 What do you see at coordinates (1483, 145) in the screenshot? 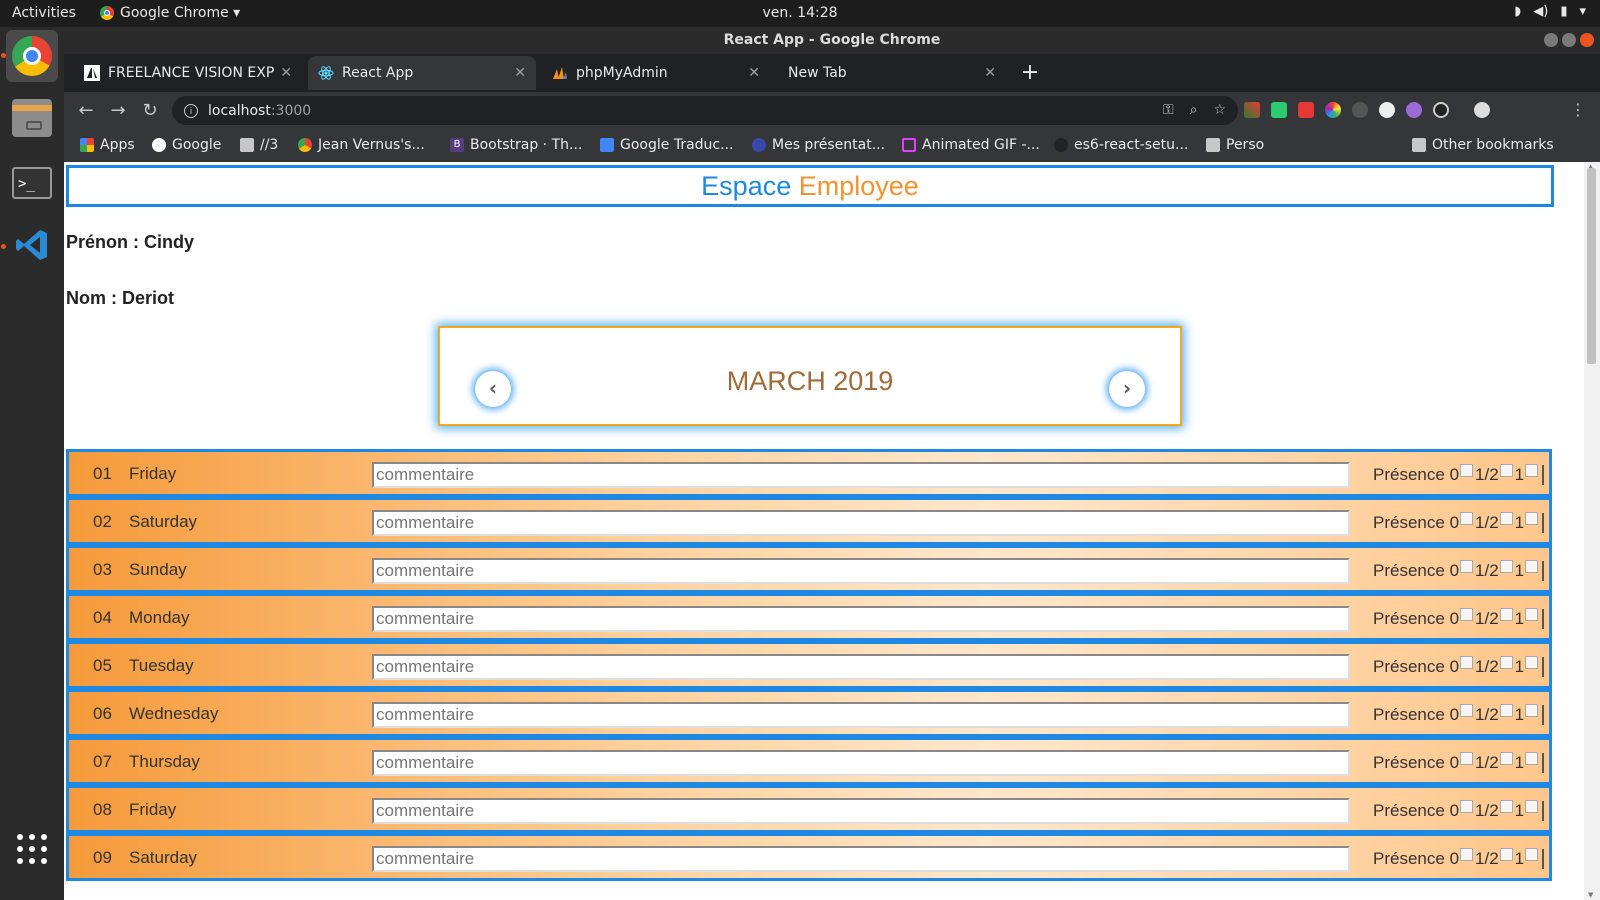
I see `other-bookmarks: Other bookmarks` at bounding box center [1483, 145].